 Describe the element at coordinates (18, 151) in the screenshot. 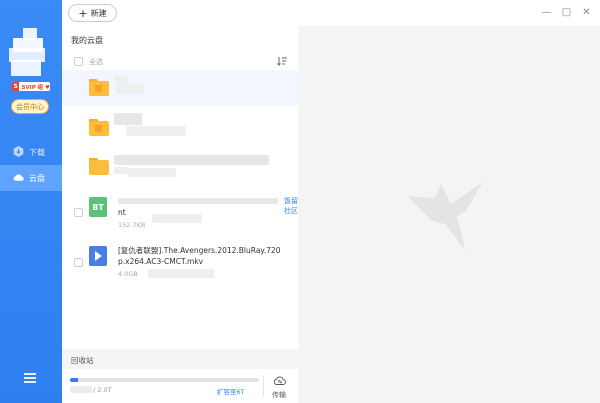

I see `download-icon` at that location.